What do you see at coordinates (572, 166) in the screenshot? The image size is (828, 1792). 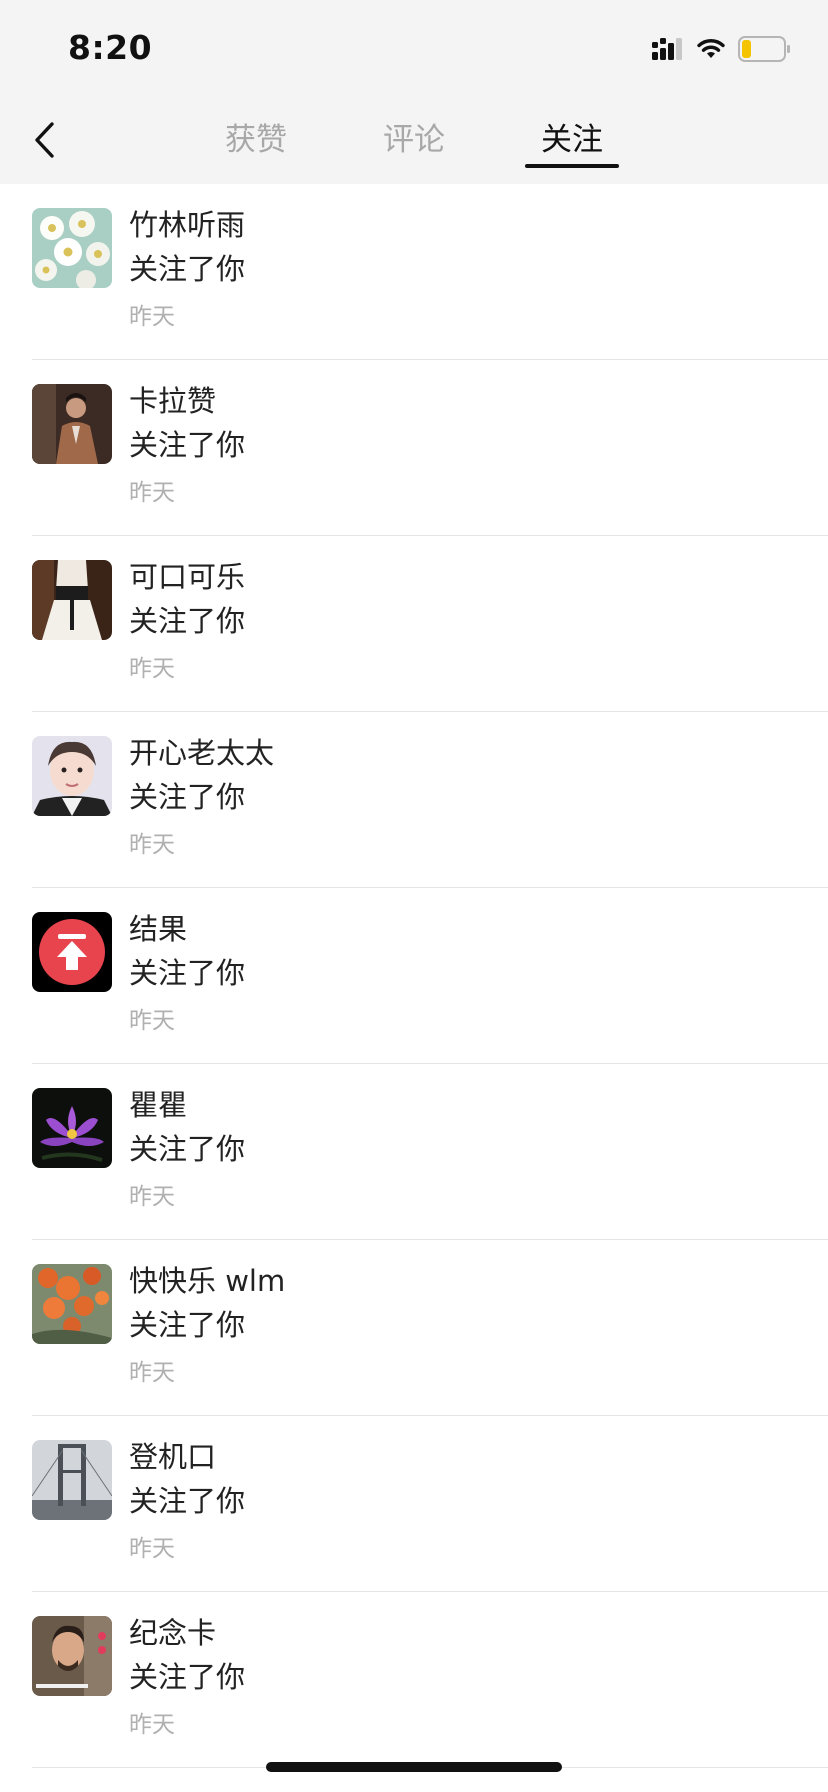 I see `active-tab-indicator` at bounding box center [572, 166].